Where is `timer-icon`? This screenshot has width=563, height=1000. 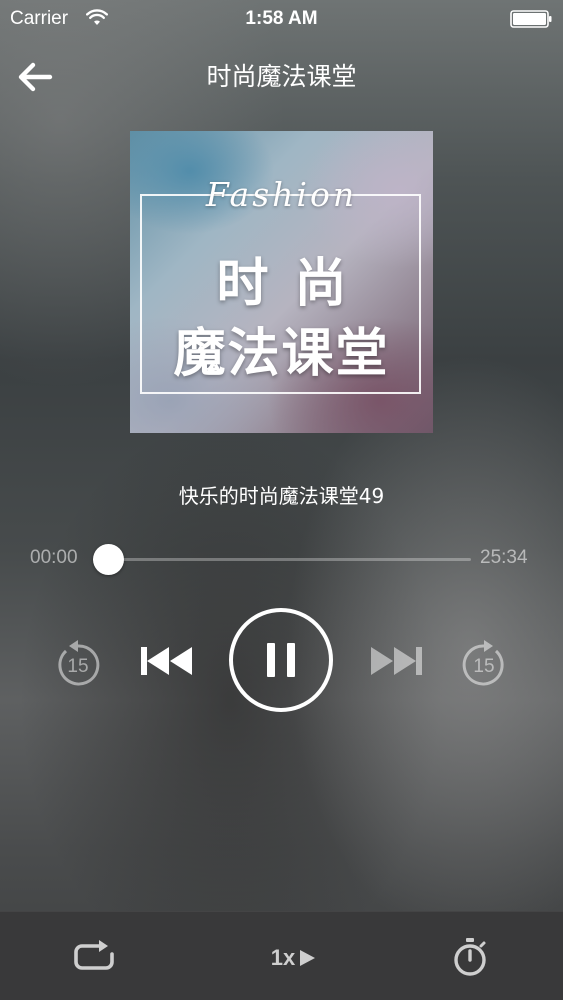 timer-icon is located at coordinates (470, 957).